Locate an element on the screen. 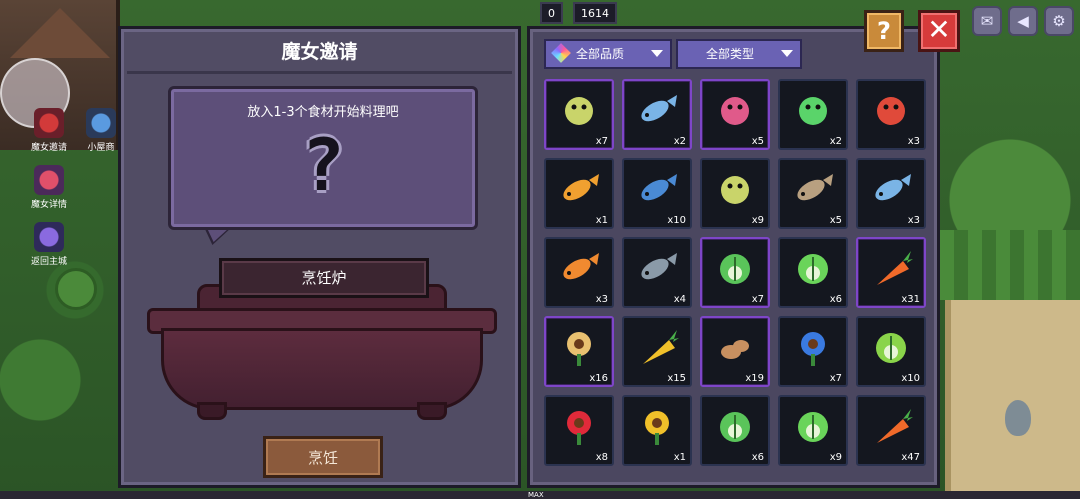 The width and height of the screenshot is (1080, 499). close-button: ✕ is located at coordinates (939, 31).